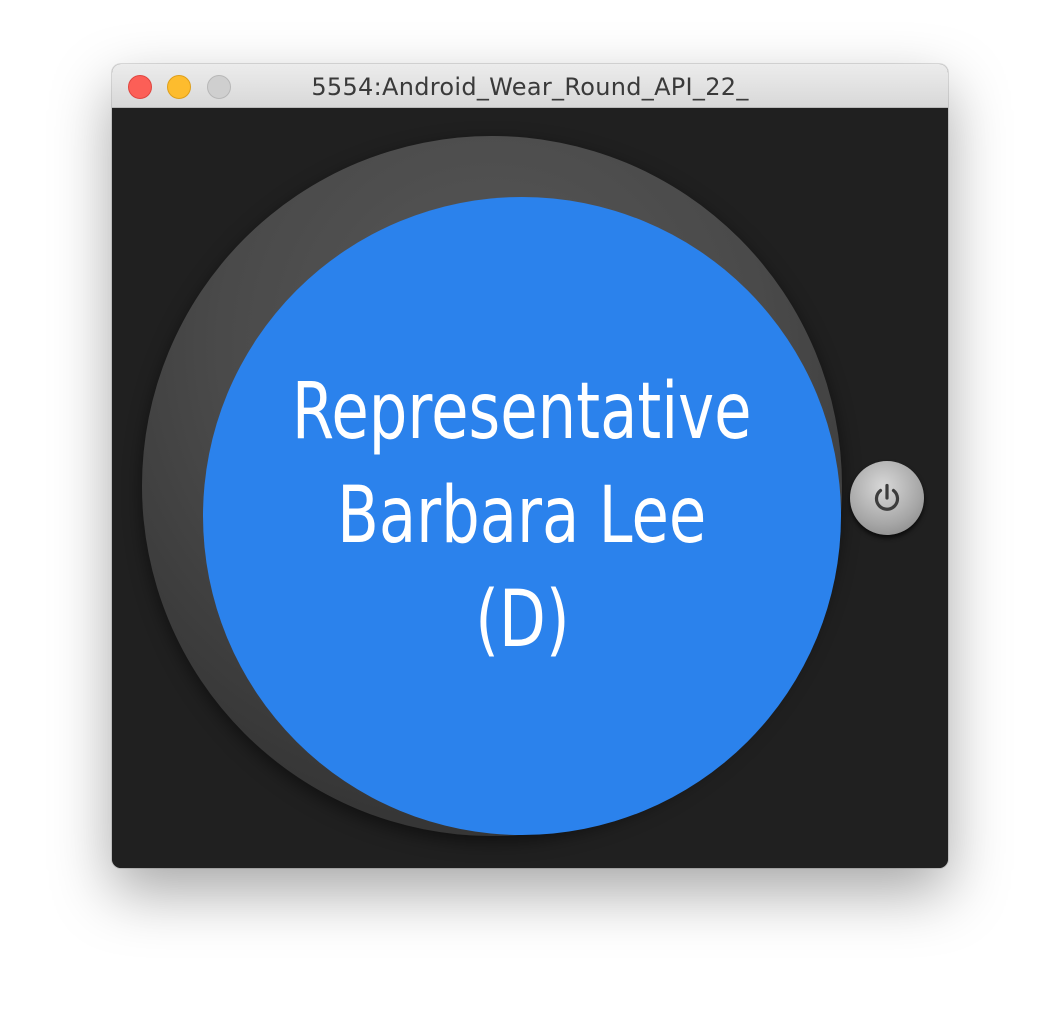 This screenshot has height=1028, width=1060. I want to click on title-bar: 5554:Android_Wear_Round_API_22_, so click(530, 86).